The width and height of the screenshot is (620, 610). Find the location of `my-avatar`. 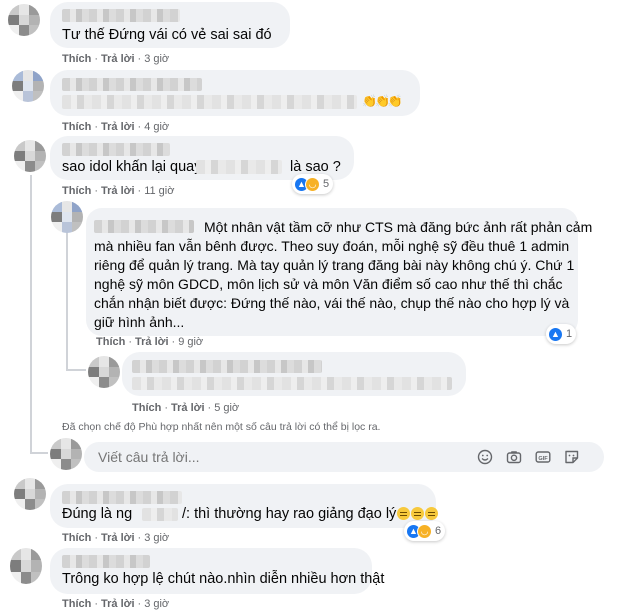

my-avatar is located at coordinates (66, 454).